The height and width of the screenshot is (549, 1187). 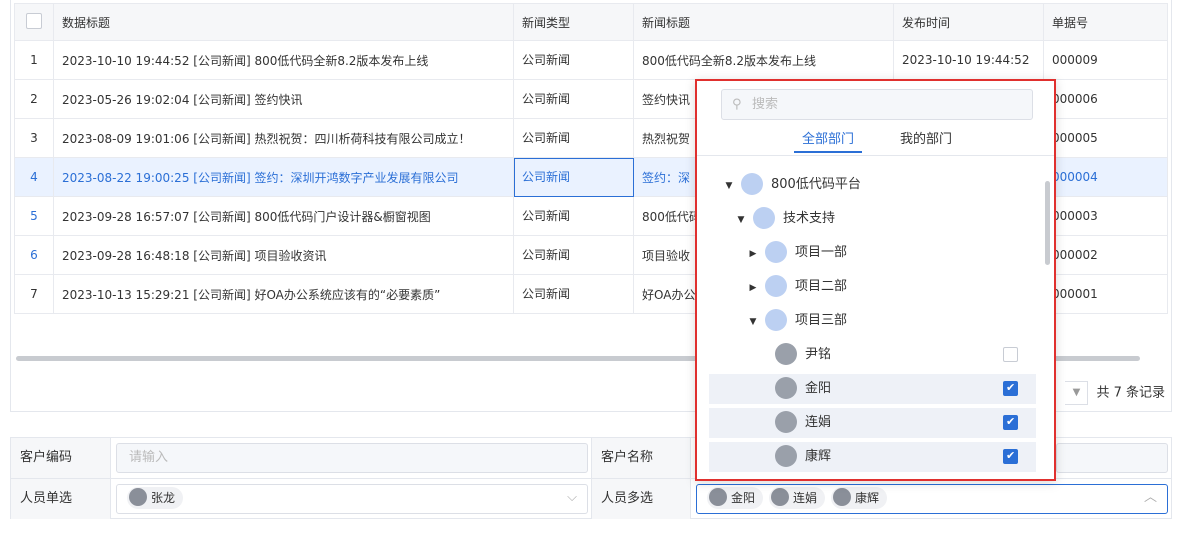 What do you see at coordinates (641, 499) in the screenshot?
I see `multi-person-label: 人员多选` at bounding box center [641, 499].